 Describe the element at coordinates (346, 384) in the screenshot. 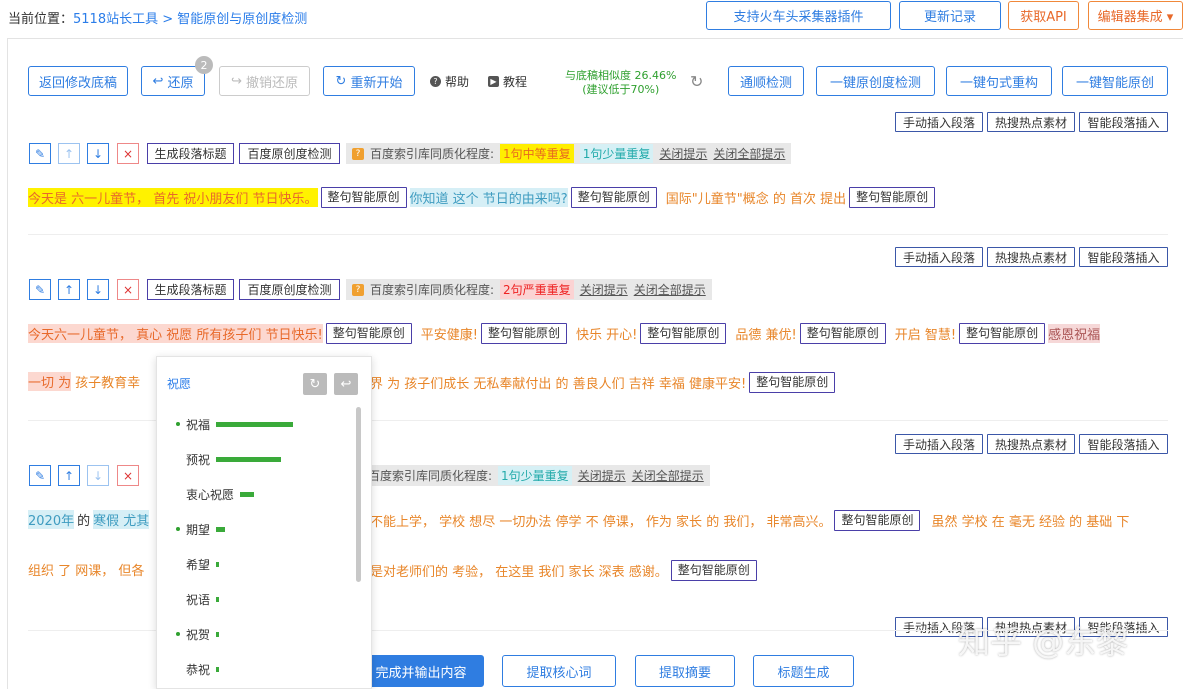

I see `undo-icon: ↩` at that location.